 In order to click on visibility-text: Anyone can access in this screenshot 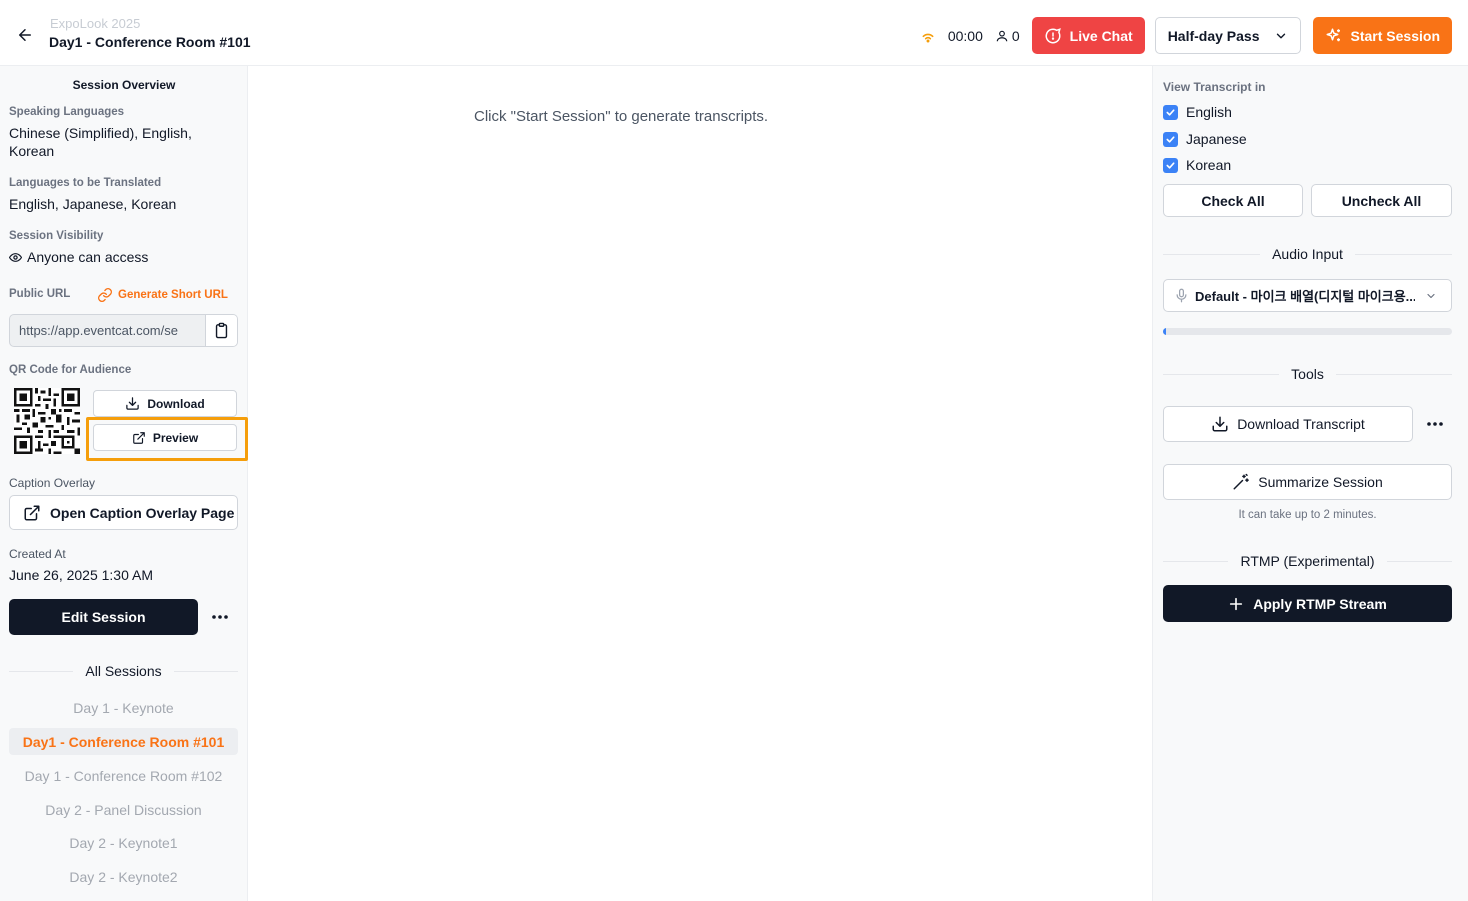, I will do `click(88, 257)`.